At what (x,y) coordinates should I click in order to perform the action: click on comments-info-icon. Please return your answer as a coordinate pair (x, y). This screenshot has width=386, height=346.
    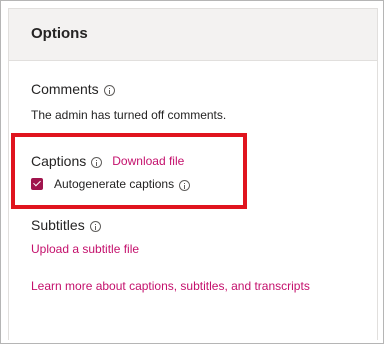
    Looking at the image, I should click on (109, 90).